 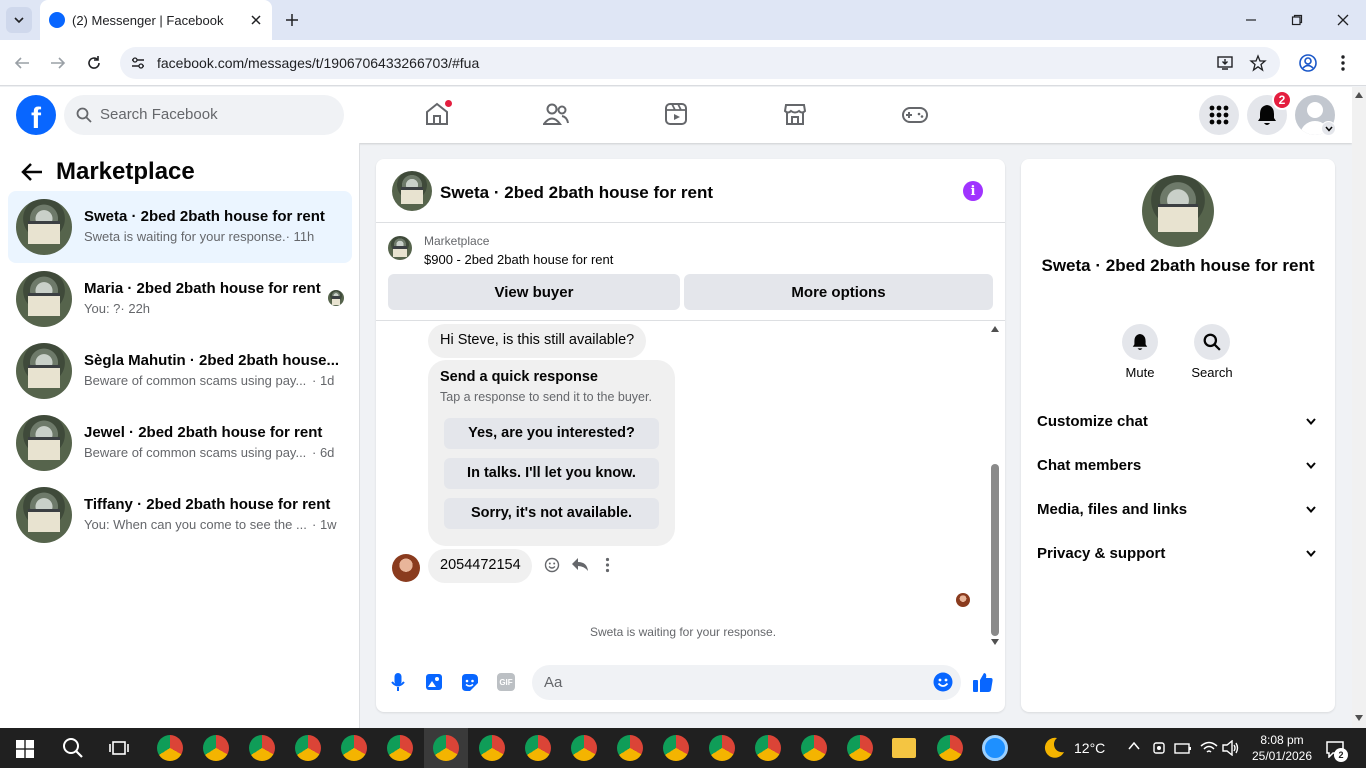 I want to click on video-icon, so click(x=676, y=114).